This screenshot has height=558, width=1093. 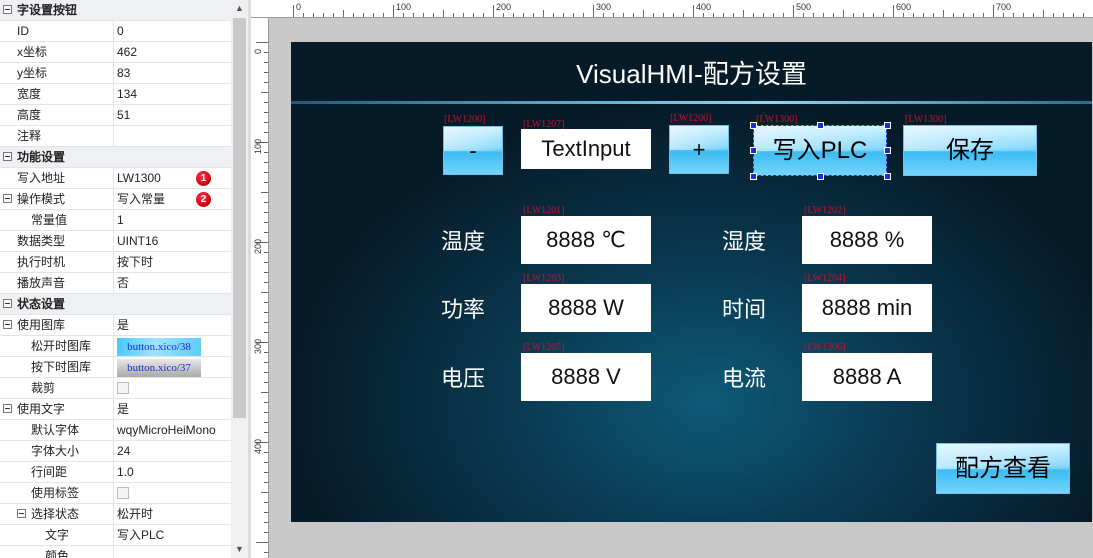 What do you see at coordinates (115, 52) in the screenshot?
I see `property-row: x坐标 462` at bounding box center [115, 52].